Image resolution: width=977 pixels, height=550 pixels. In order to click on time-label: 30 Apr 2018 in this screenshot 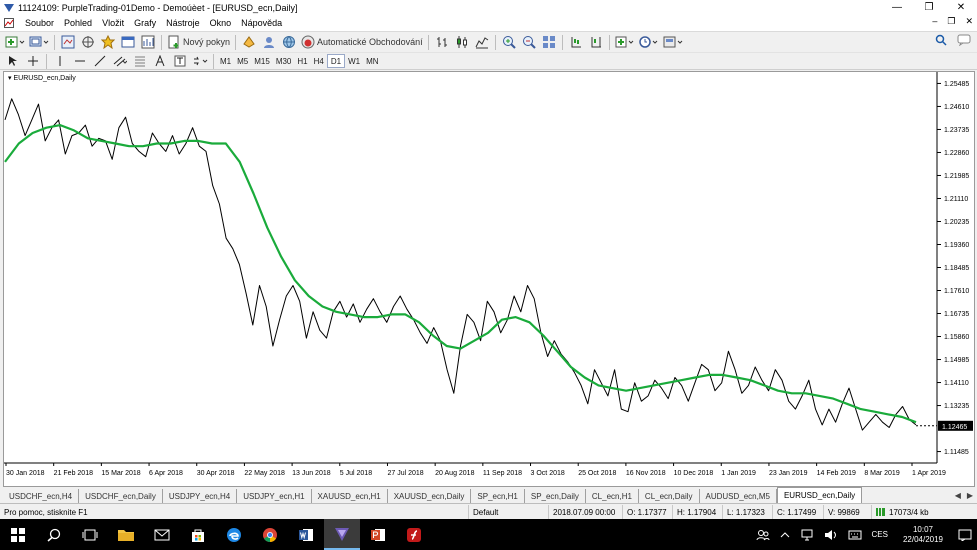, I will do `click(216, 473)`.